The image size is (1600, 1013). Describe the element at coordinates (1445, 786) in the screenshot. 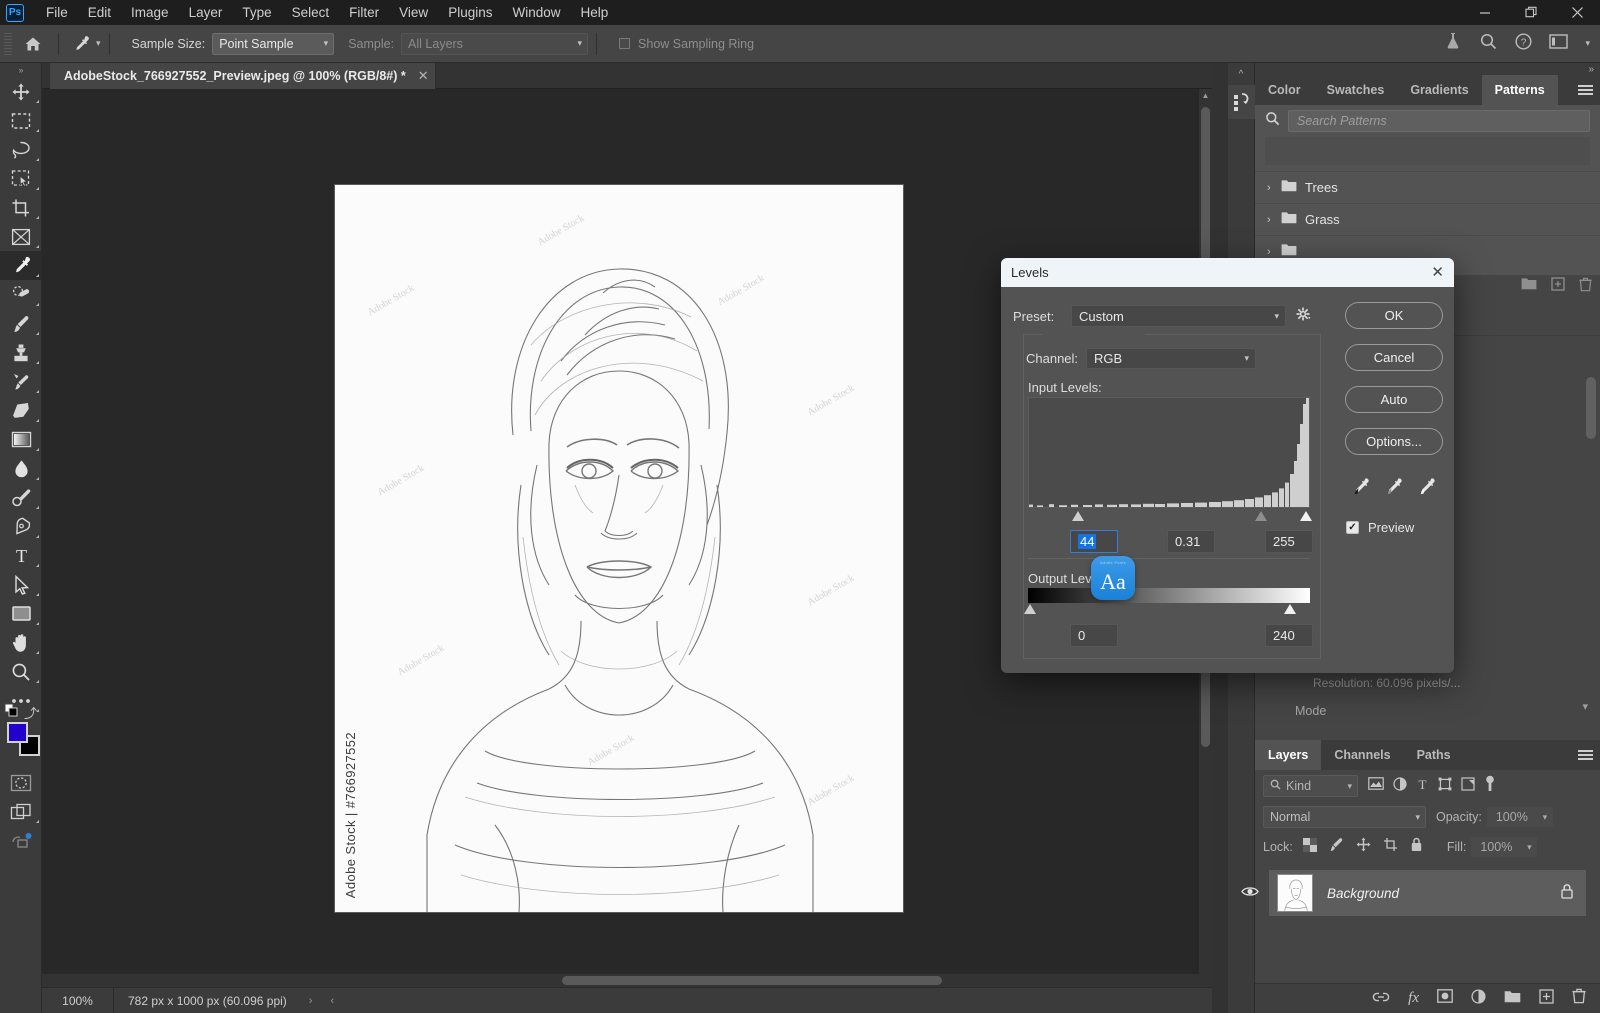

I see `shape-filter-icon` at that location.